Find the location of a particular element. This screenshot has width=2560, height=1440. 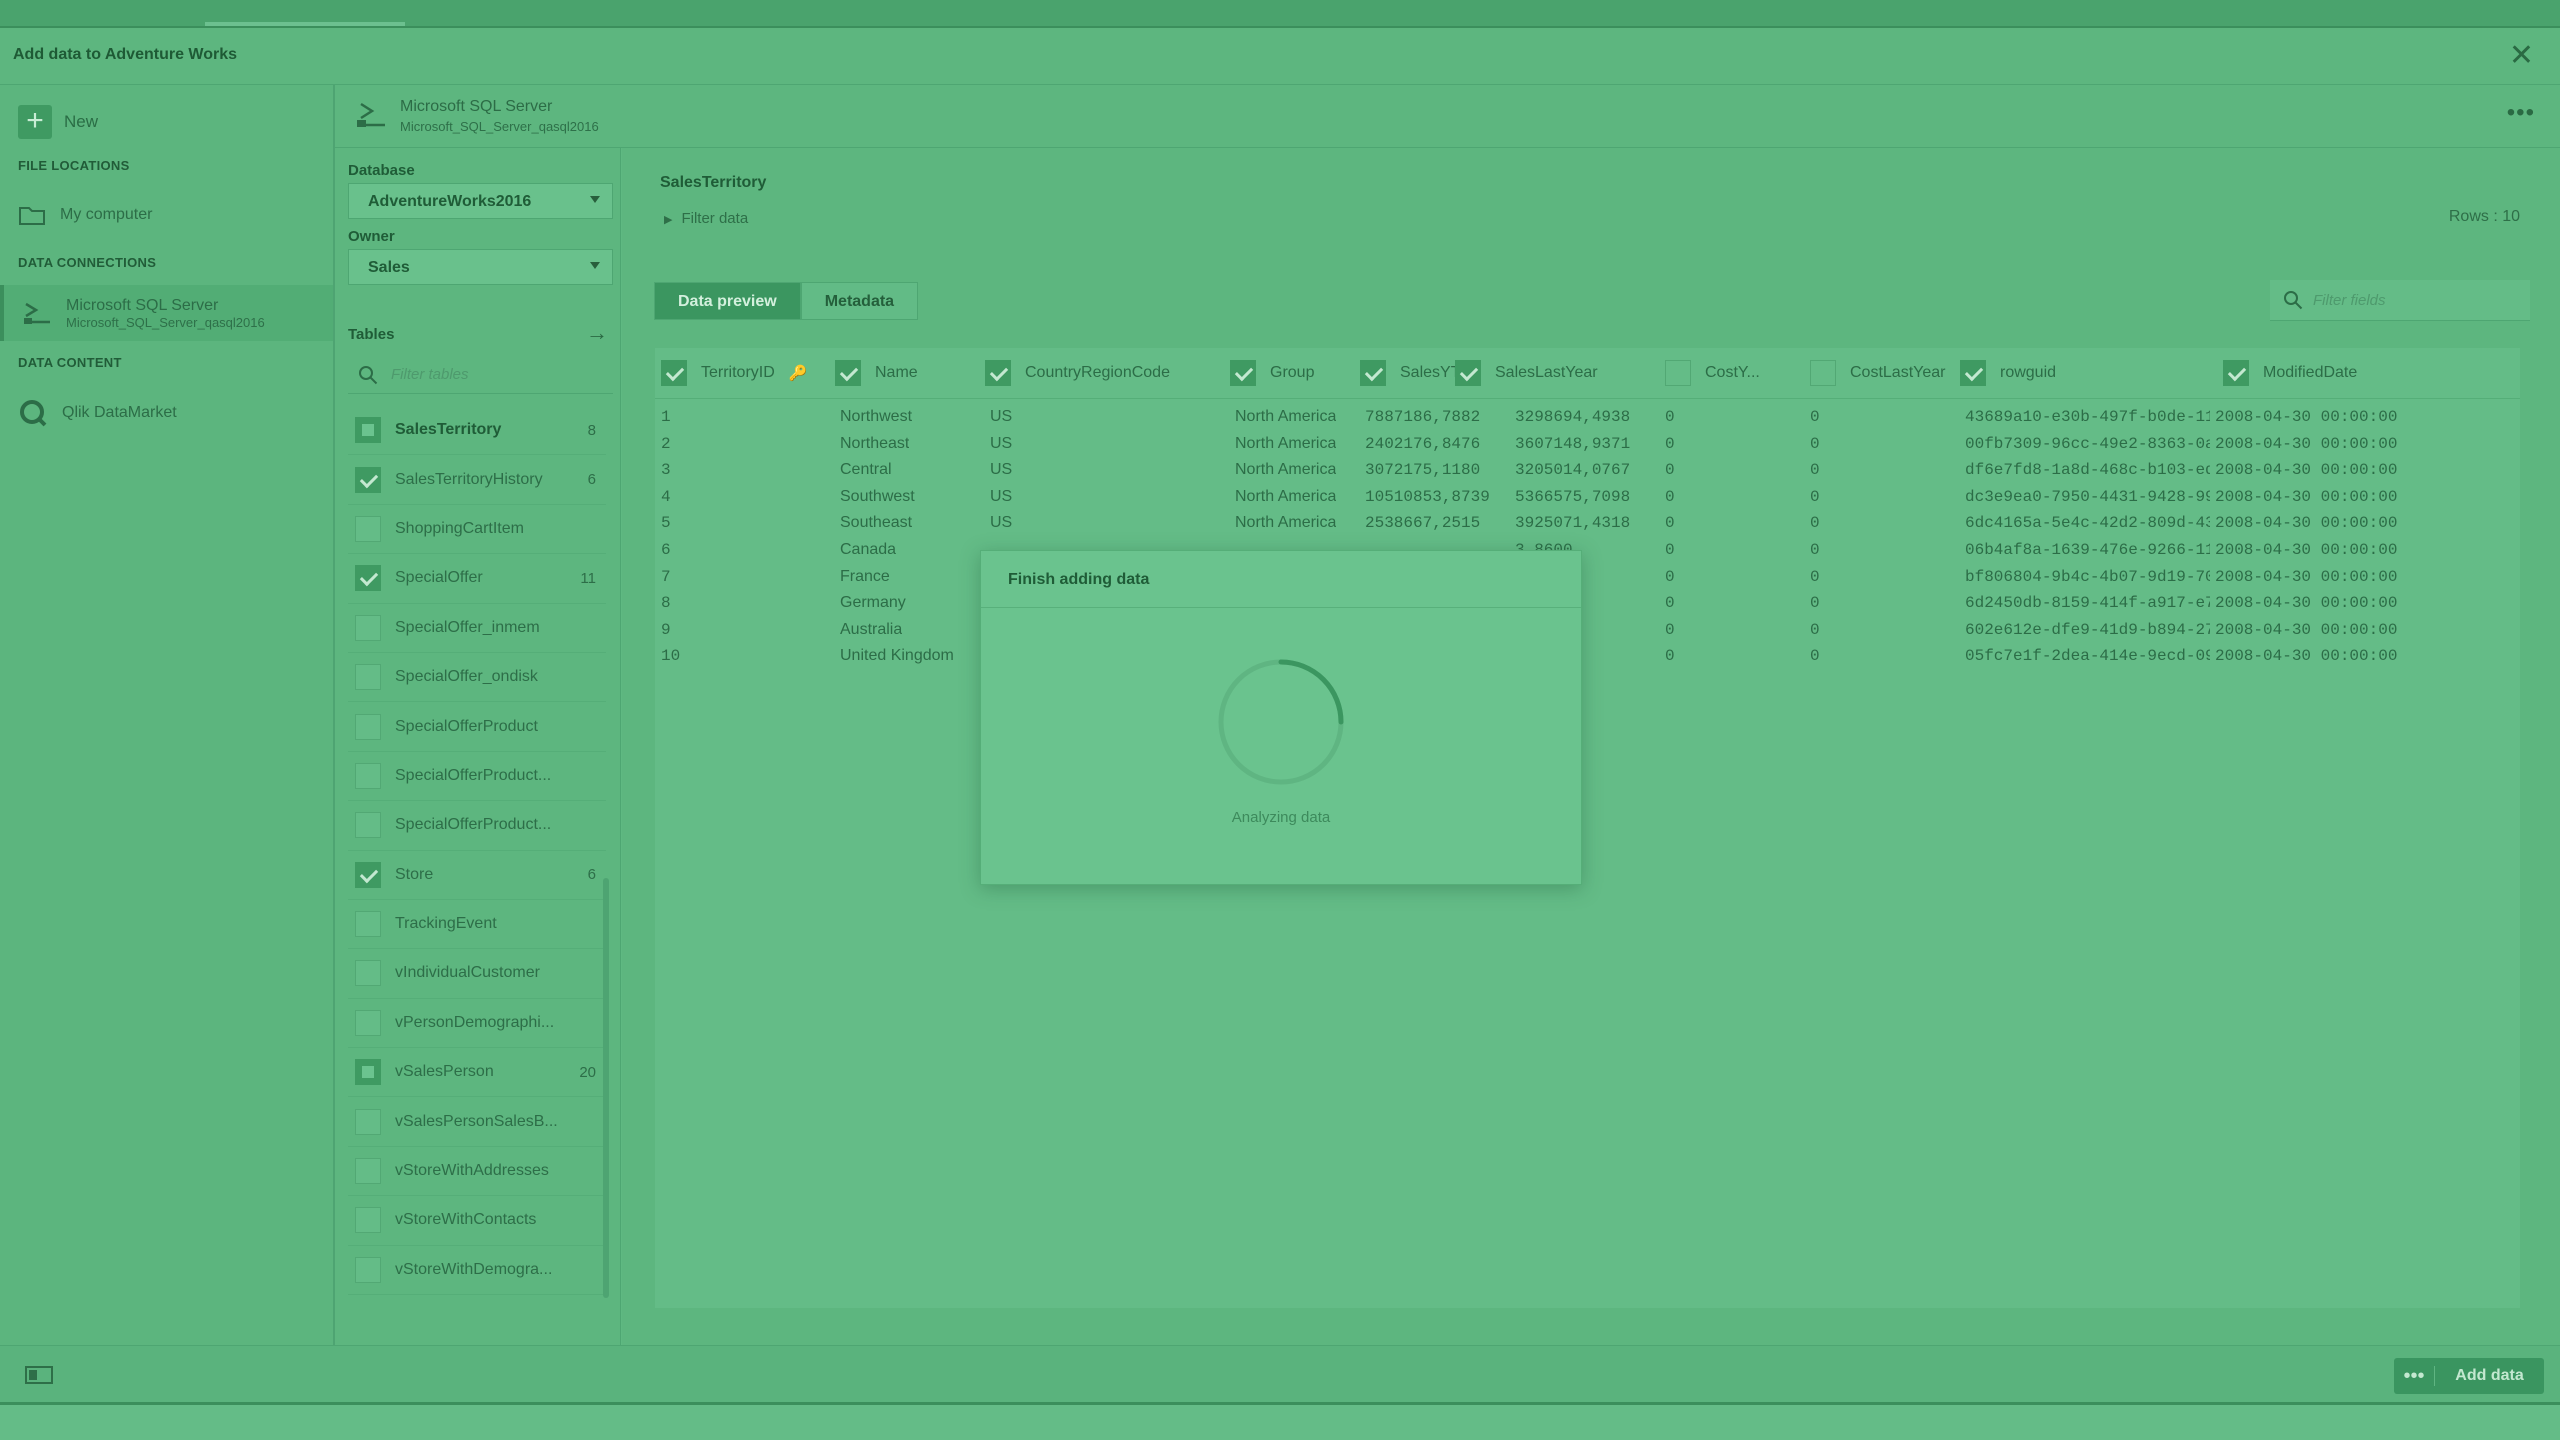

sidebar-toggle-icon is located at coordinates (39, 1375).